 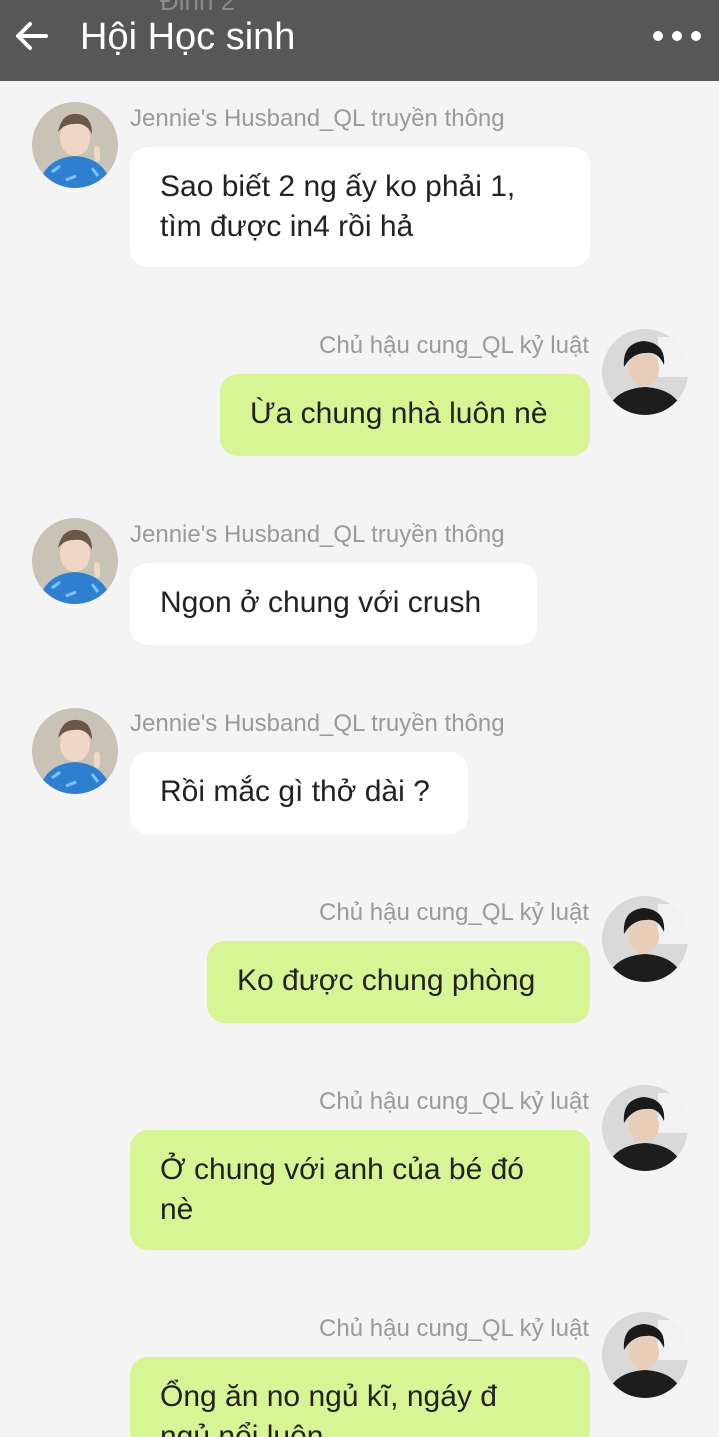 I want to click on message-bubble-incoming: Ngon ở chung với crush, so click(x=333, y=604).